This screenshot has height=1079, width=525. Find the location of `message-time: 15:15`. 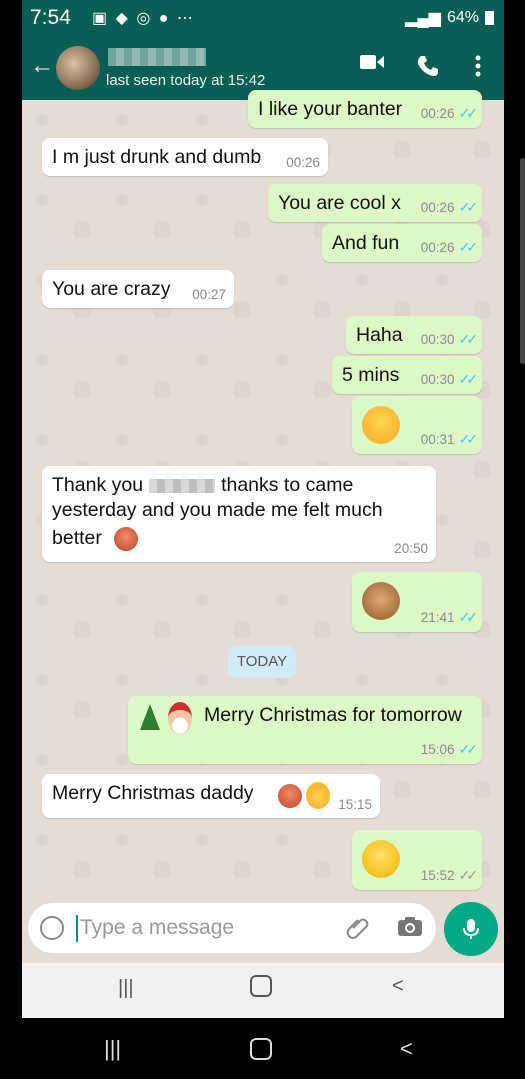

message-time: 15:15 is located at coordinates (355, 804).